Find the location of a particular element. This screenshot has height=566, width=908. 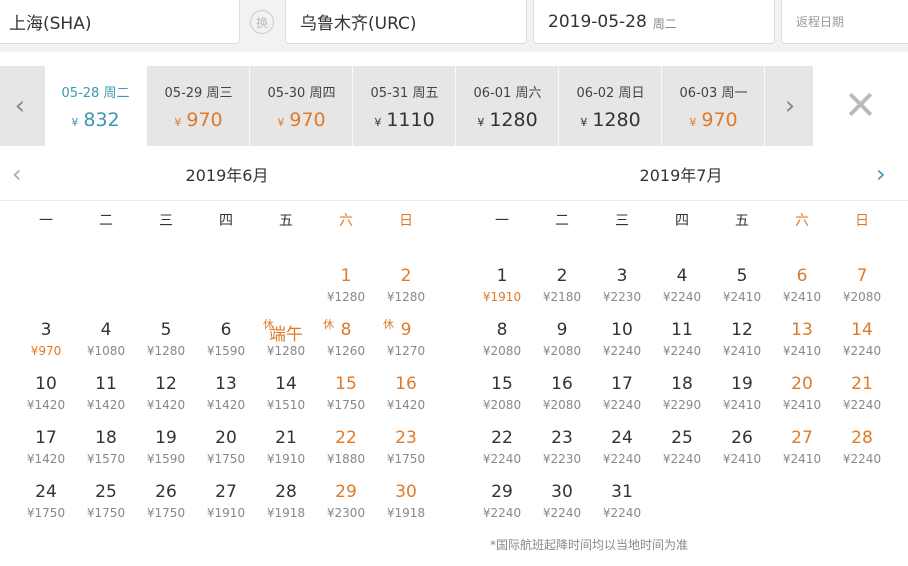

day-price: ¥1420 is located at coordinates (106, 405).